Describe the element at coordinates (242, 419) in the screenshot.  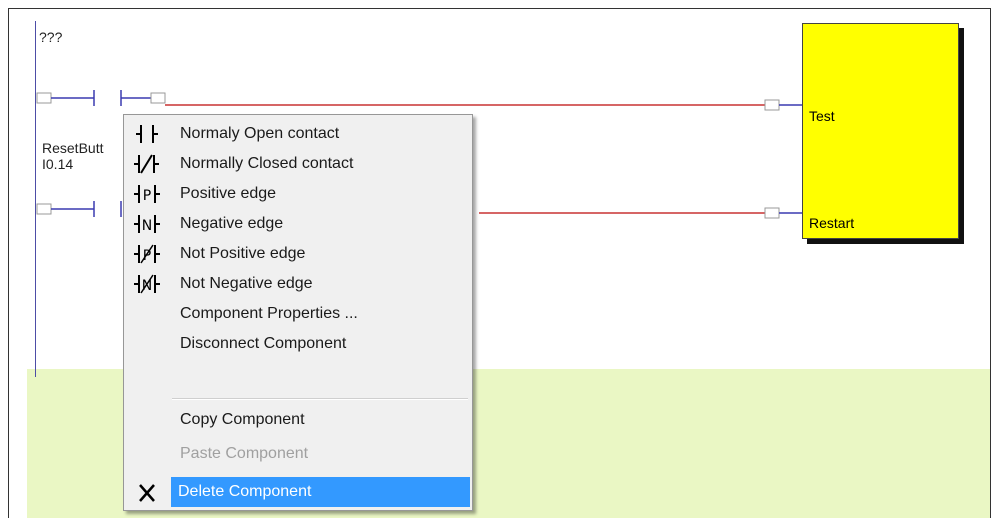
I see `menu-item-label: Copy Component` at that location.